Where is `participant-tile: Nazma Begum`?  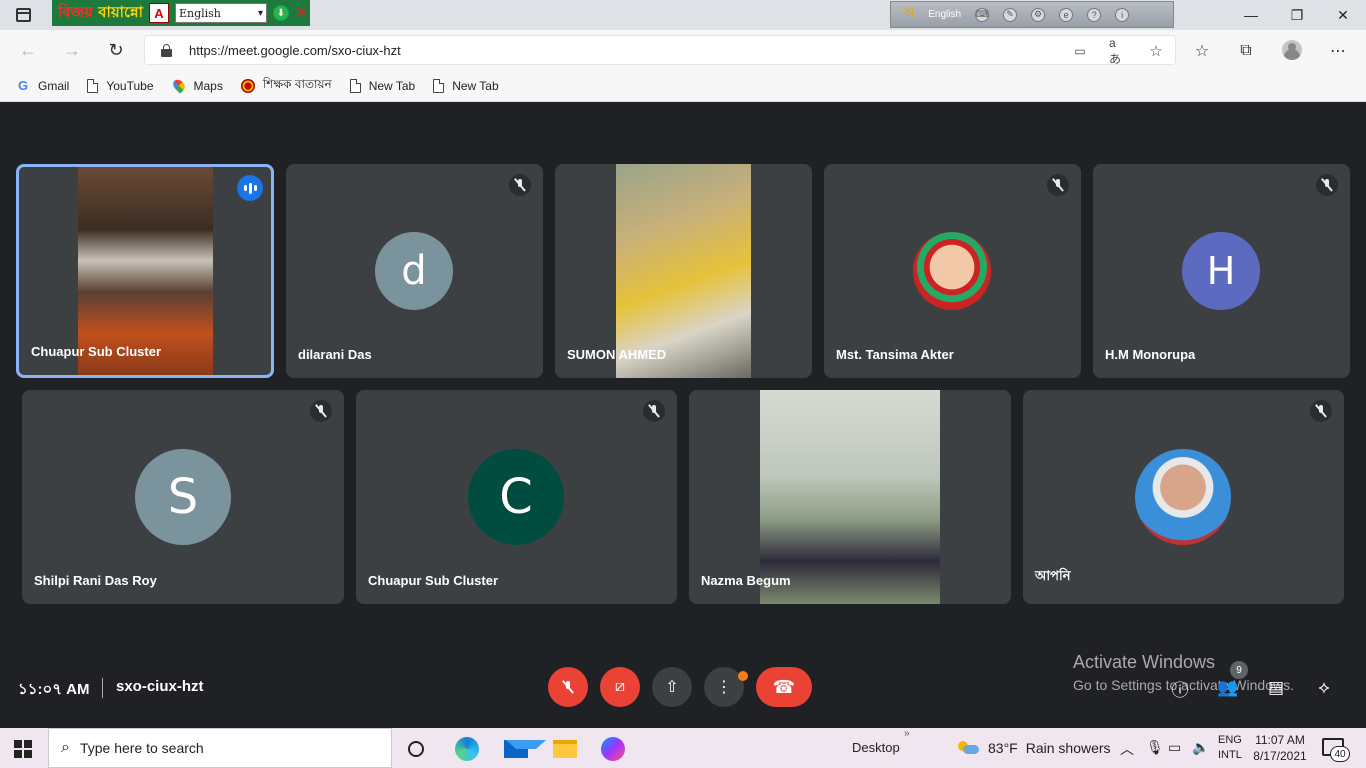
participant-tile: Nazma Begum is located at coordinates (850, 497).